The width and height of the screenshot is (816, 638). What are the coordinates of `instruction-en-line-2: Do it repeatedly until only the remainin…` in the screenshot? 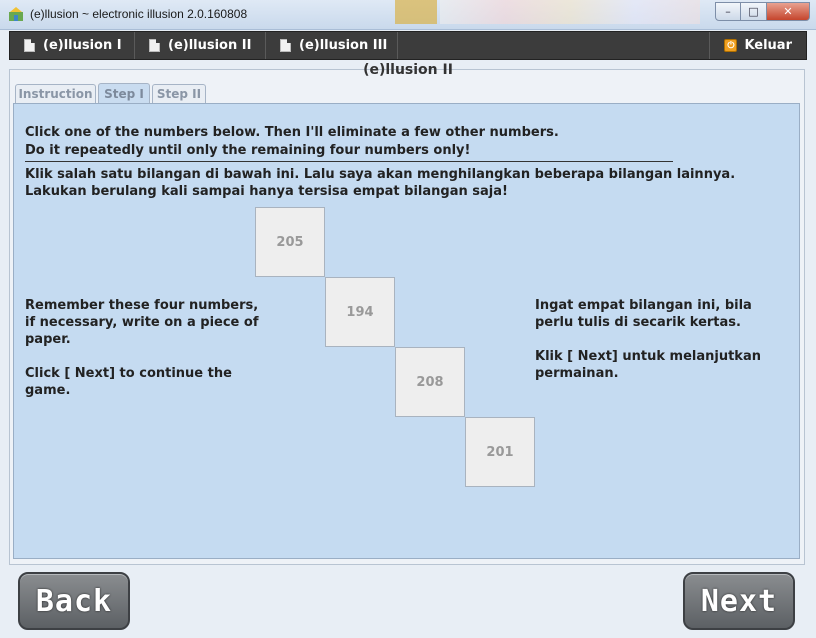 It's located at (248, 150).